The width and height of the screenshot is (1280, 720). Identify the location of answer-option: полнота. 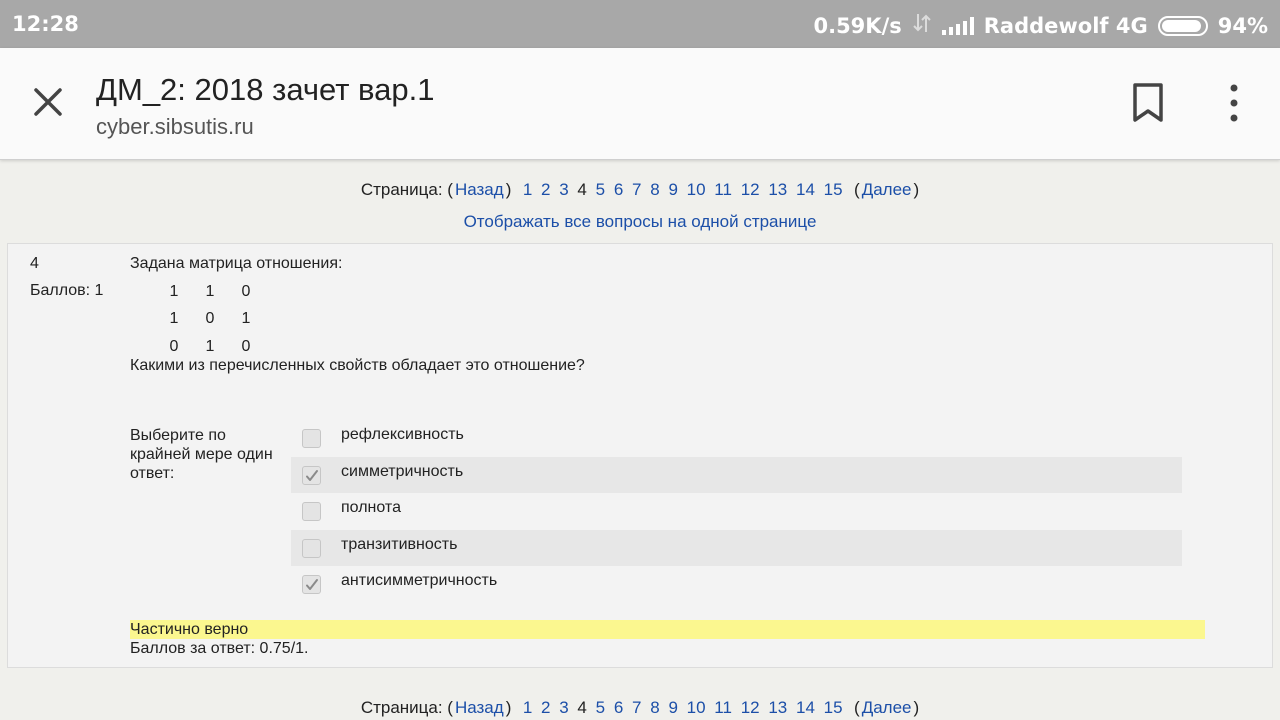
(736, 511).